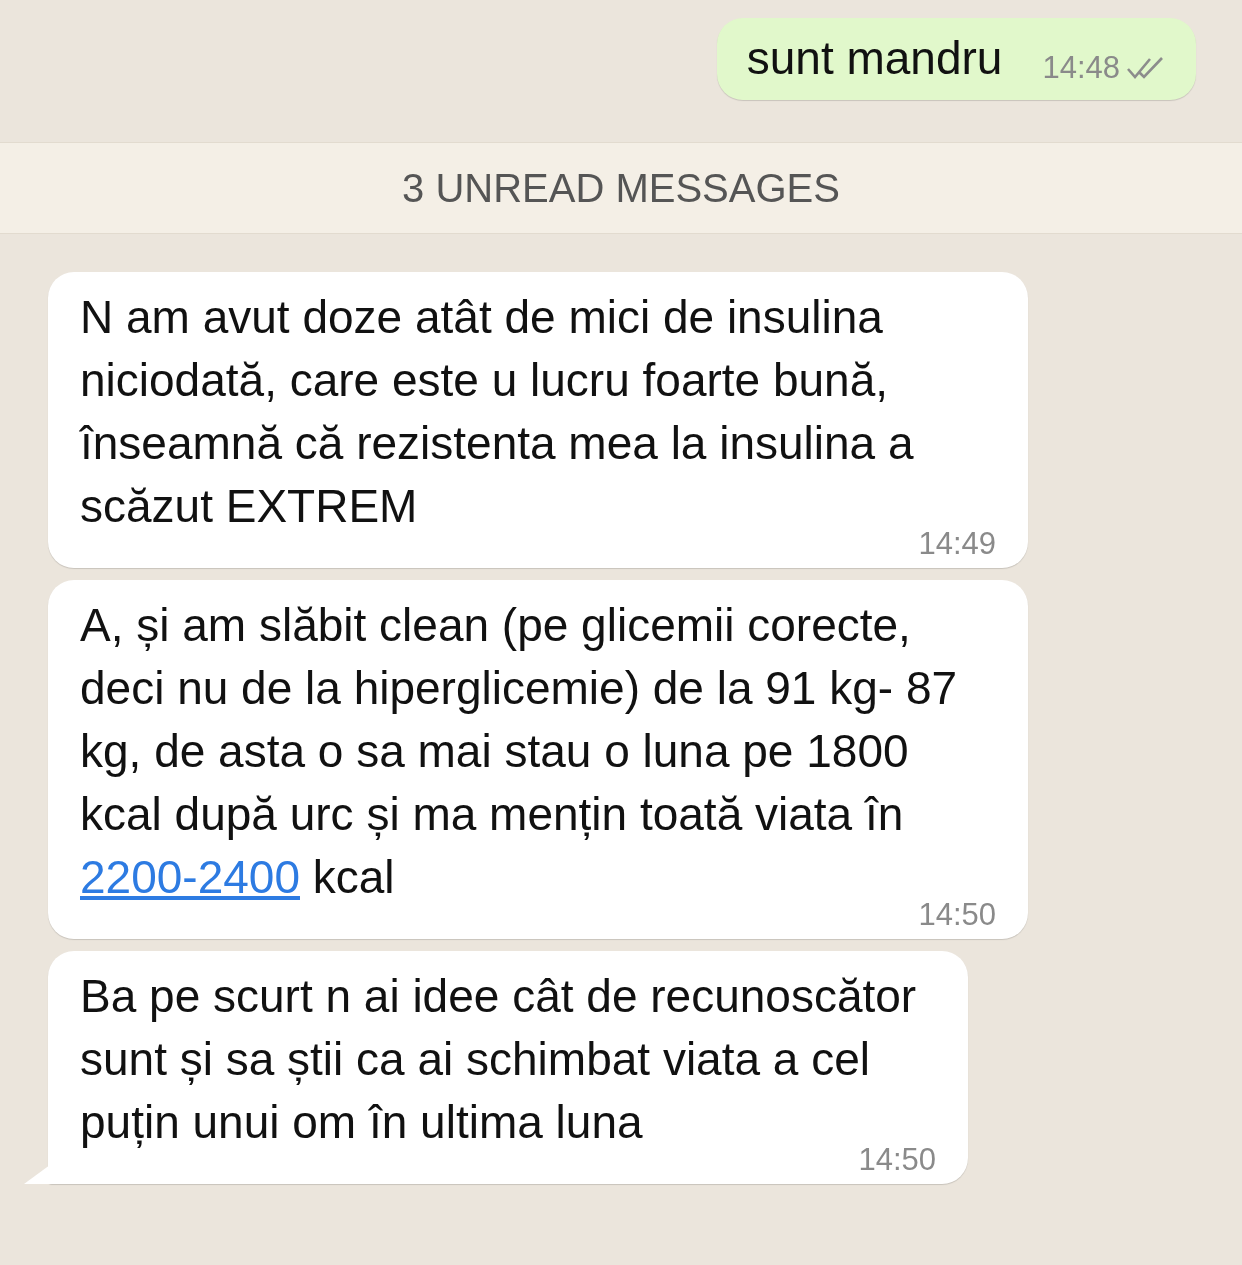 This screenshot has width=1242, height=1265. Describe the element at coordinates (874, 58) in the screenshot. I see `message-text: sunt mandru` at that location.